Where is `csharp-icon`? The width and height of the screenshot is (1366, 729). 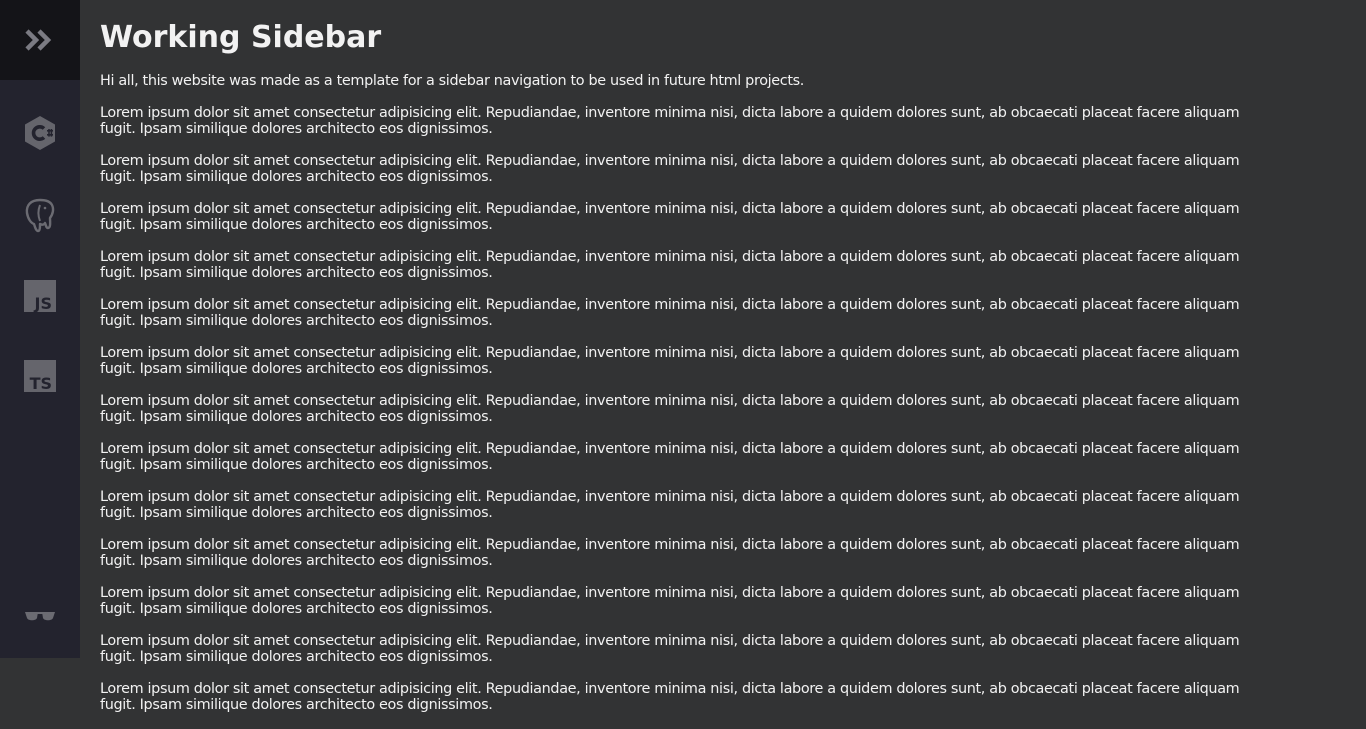
csharp-icon is located at coordinates (40, 133).